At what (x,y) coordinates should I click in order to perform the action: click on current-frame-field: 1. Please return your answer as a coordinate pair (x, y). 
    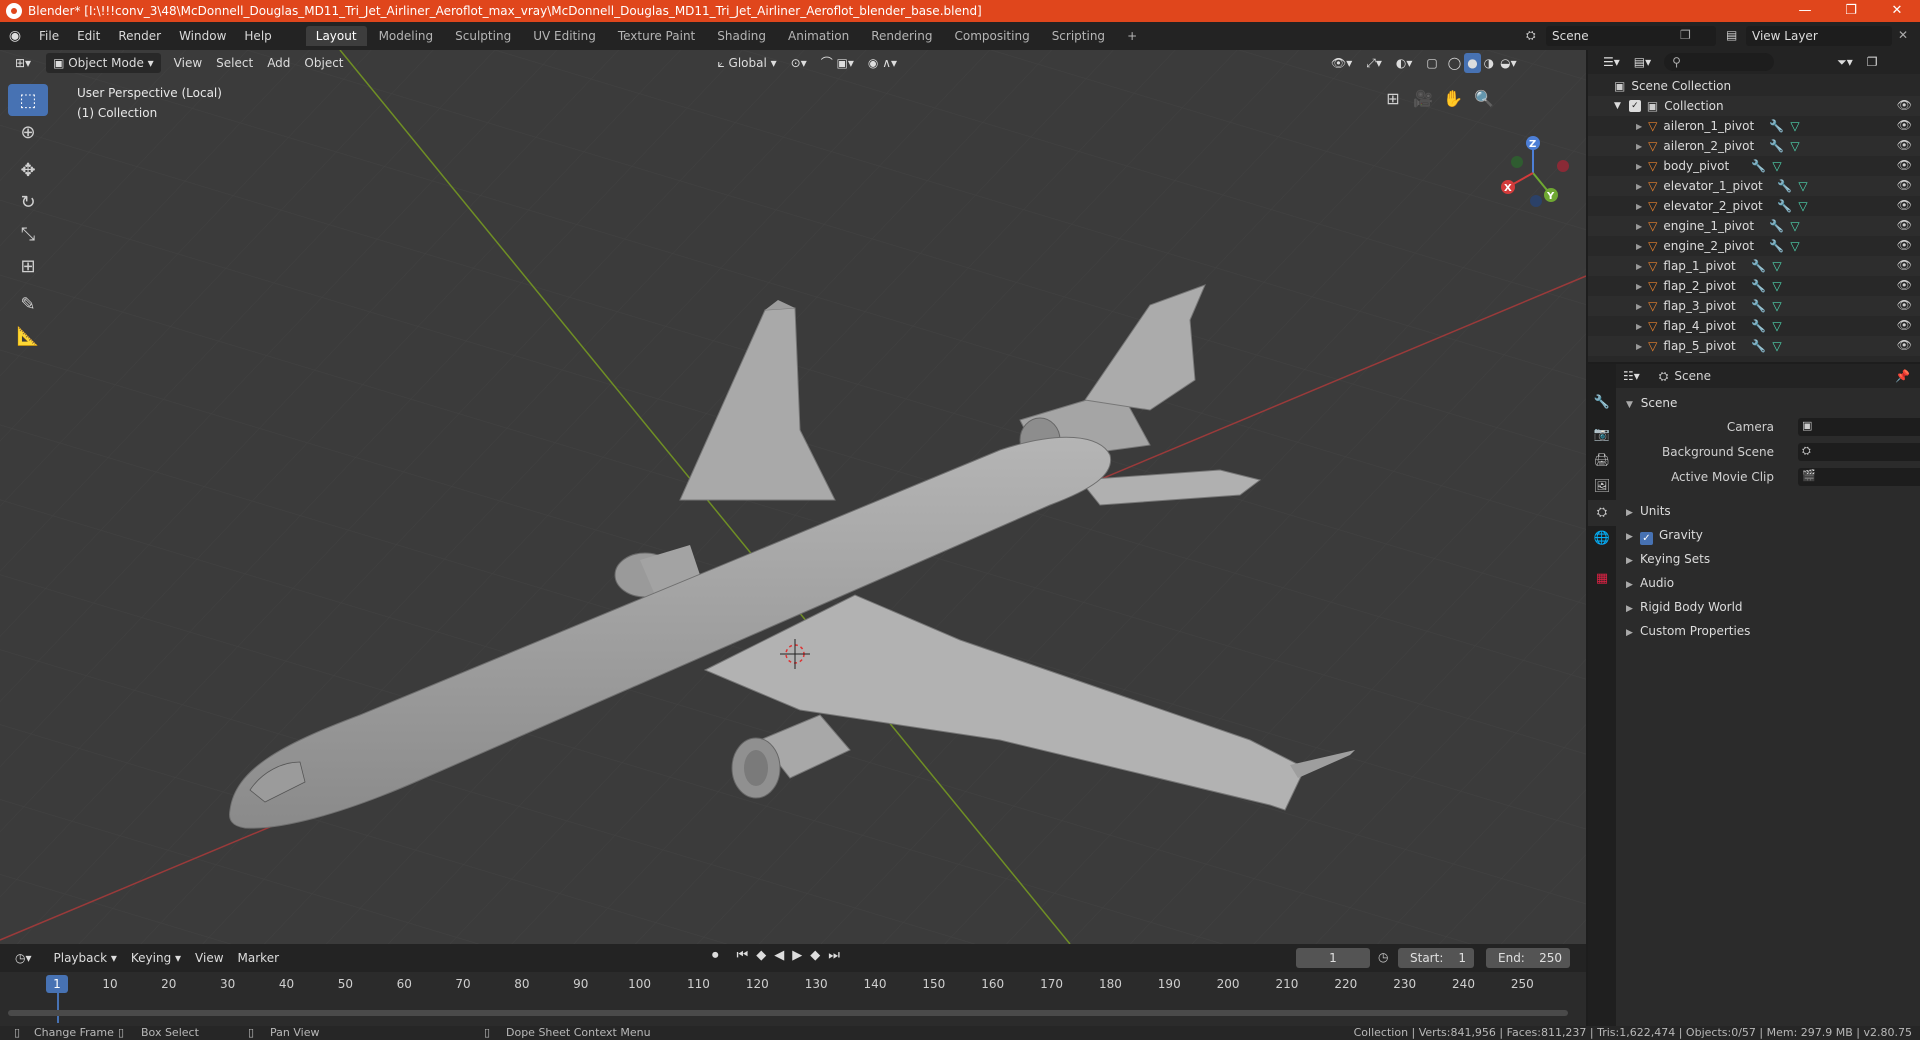
    Looking at the image, I should click on (1333, 958).